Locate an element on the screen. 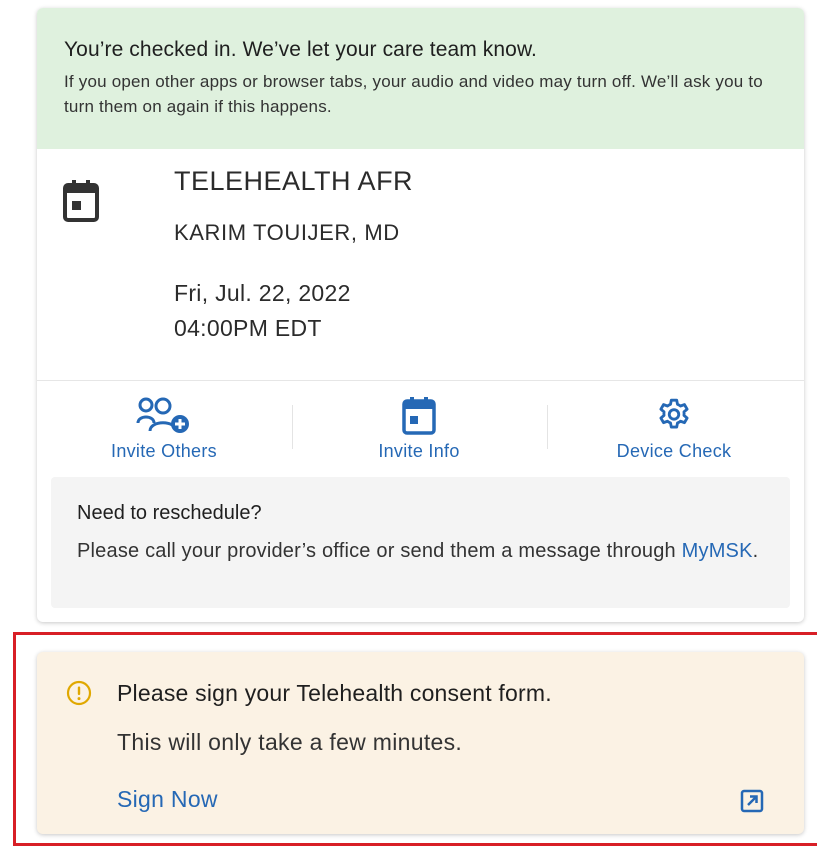 The height and width of the screenshot is (846, 817). warning-circle-icon is located at coordinates (79, 693).